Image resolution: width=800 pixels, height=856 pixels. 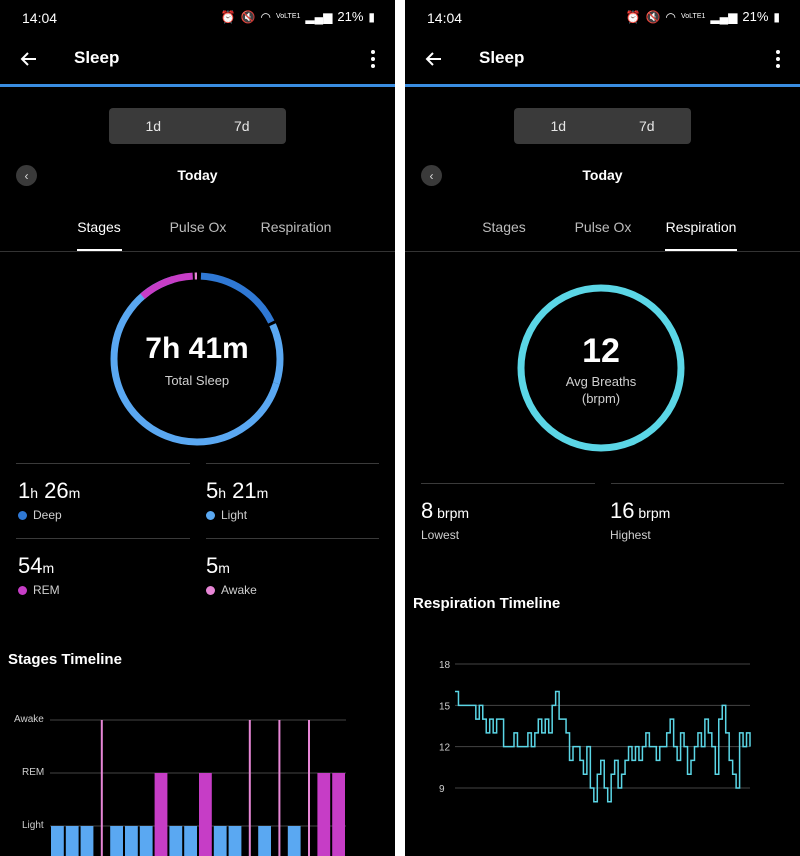 I want to click on stat-highest: 16 brpm Highest, so click(x=640, y=520).